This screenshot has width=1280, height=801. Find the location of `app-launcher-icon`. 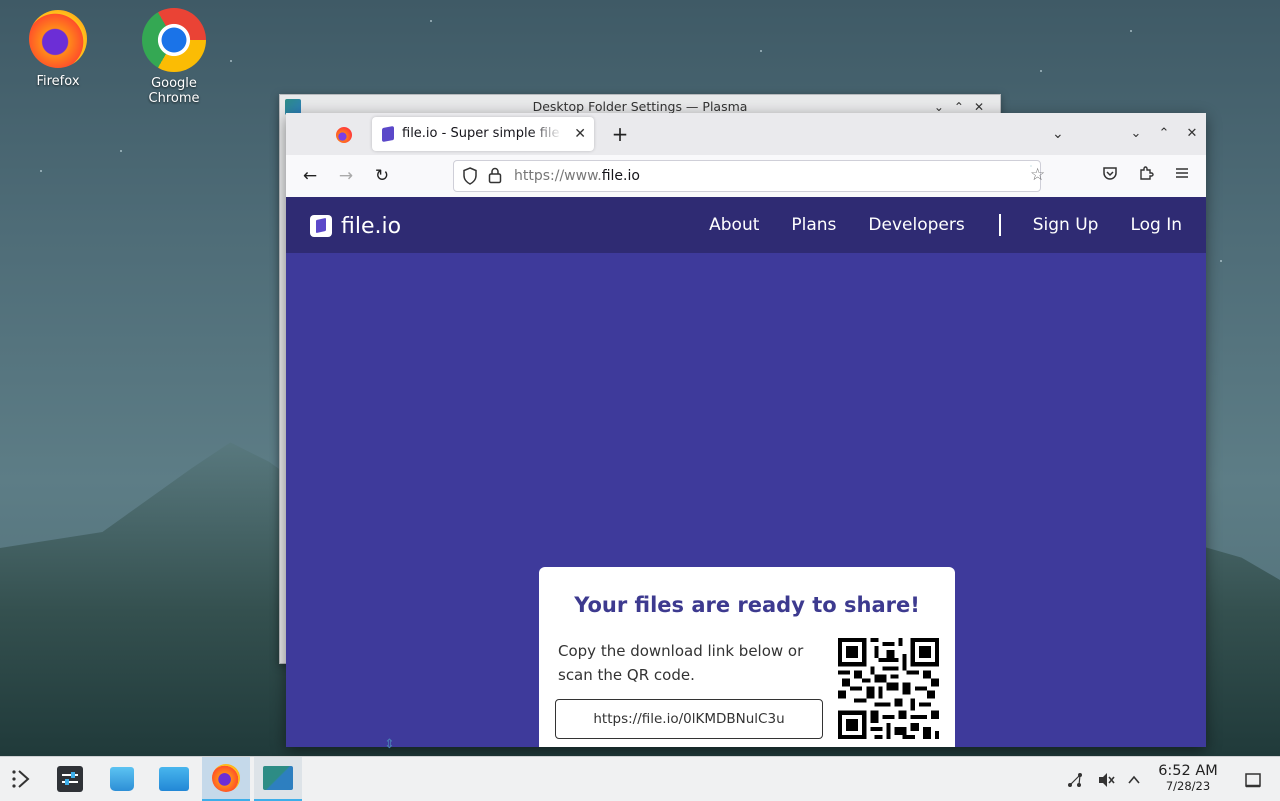

app-launcher-icon is located at coordinates (22, 779).